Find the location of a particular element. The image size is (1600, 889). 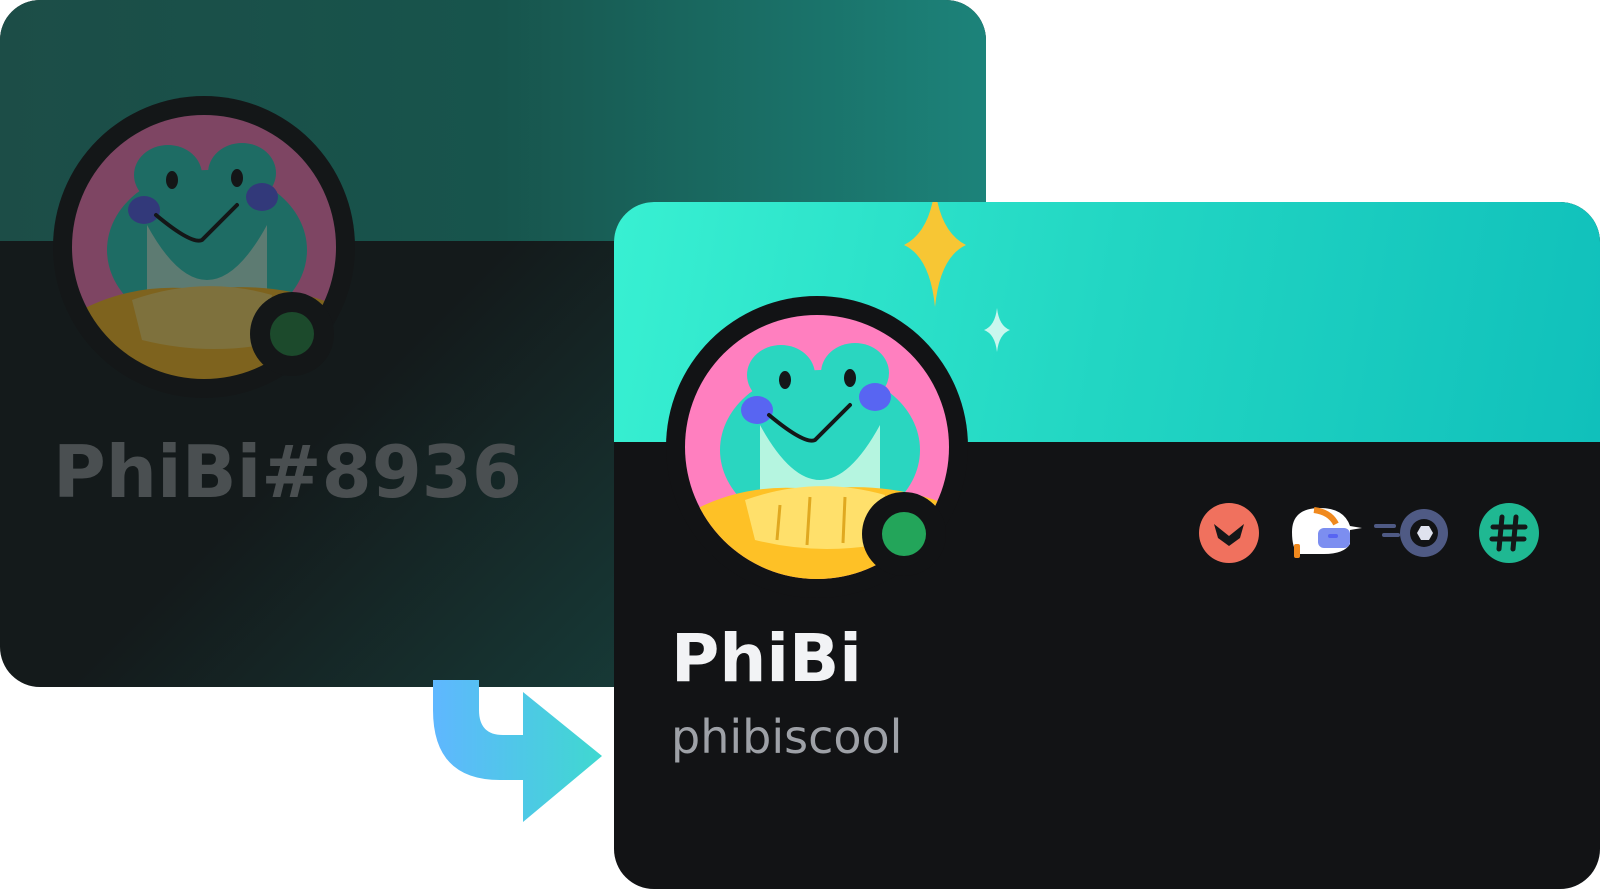

legacy-online-status-icon is located at coordinates (292, 334).